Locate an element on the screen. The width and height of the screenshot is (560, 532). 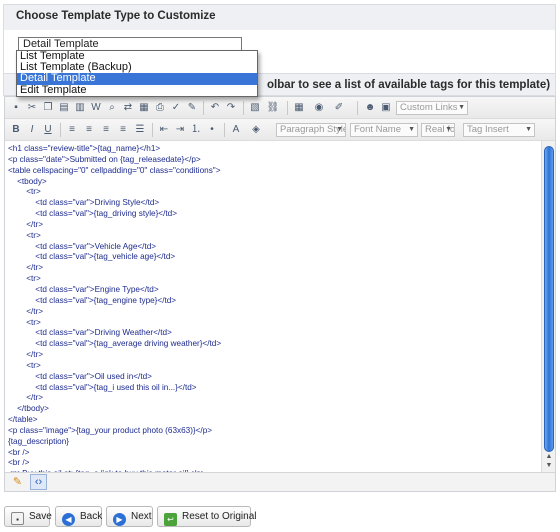
option-detail-template: Detail Template is located at coordinates (137, 79).